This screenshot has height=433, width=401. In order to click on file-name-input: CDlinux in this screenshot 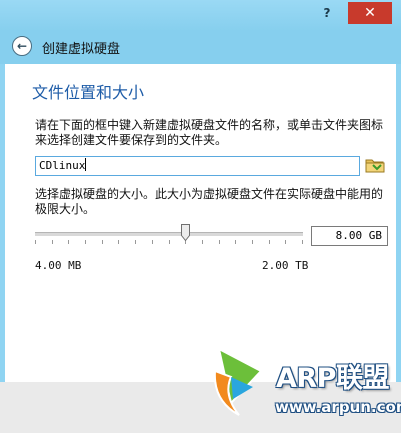, I will do `click(197, 166)`.